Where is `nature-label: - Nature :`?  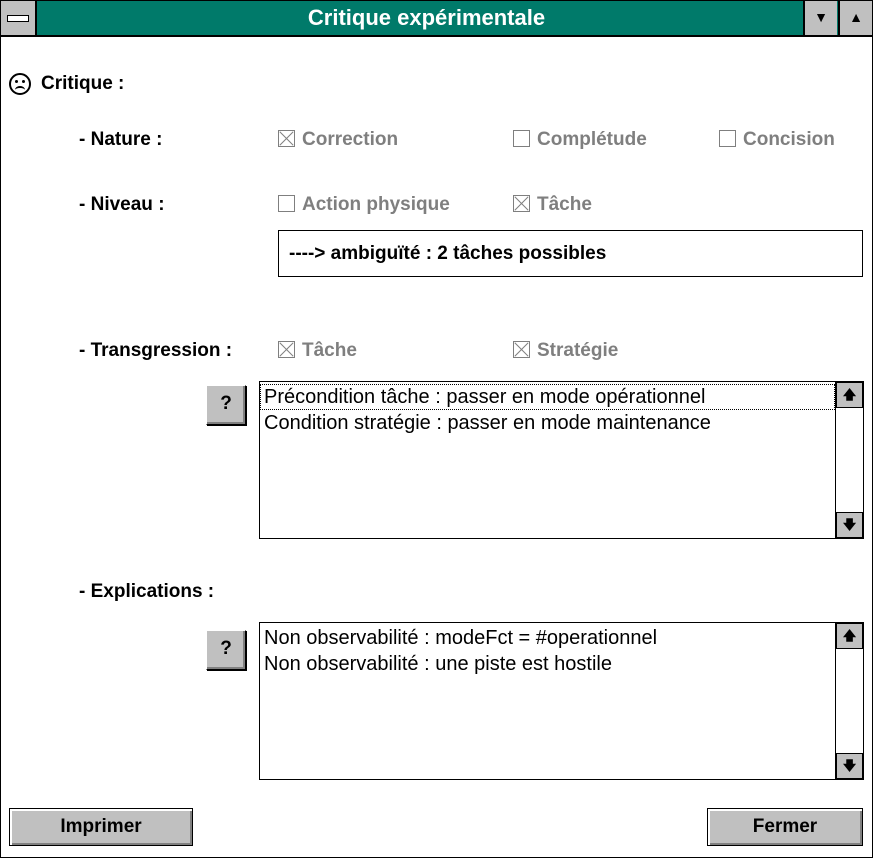 nature-label: - Nature : is located at coordinates (121, 139).